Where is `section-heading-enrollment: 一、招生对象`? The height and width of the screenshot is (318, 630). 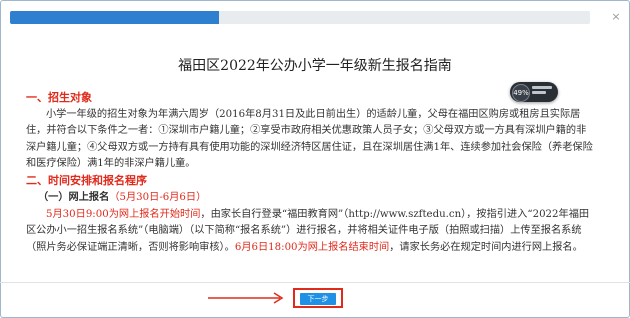 section-heading-enrollment: 一、招生对象 is located at coordinates (59, 97).